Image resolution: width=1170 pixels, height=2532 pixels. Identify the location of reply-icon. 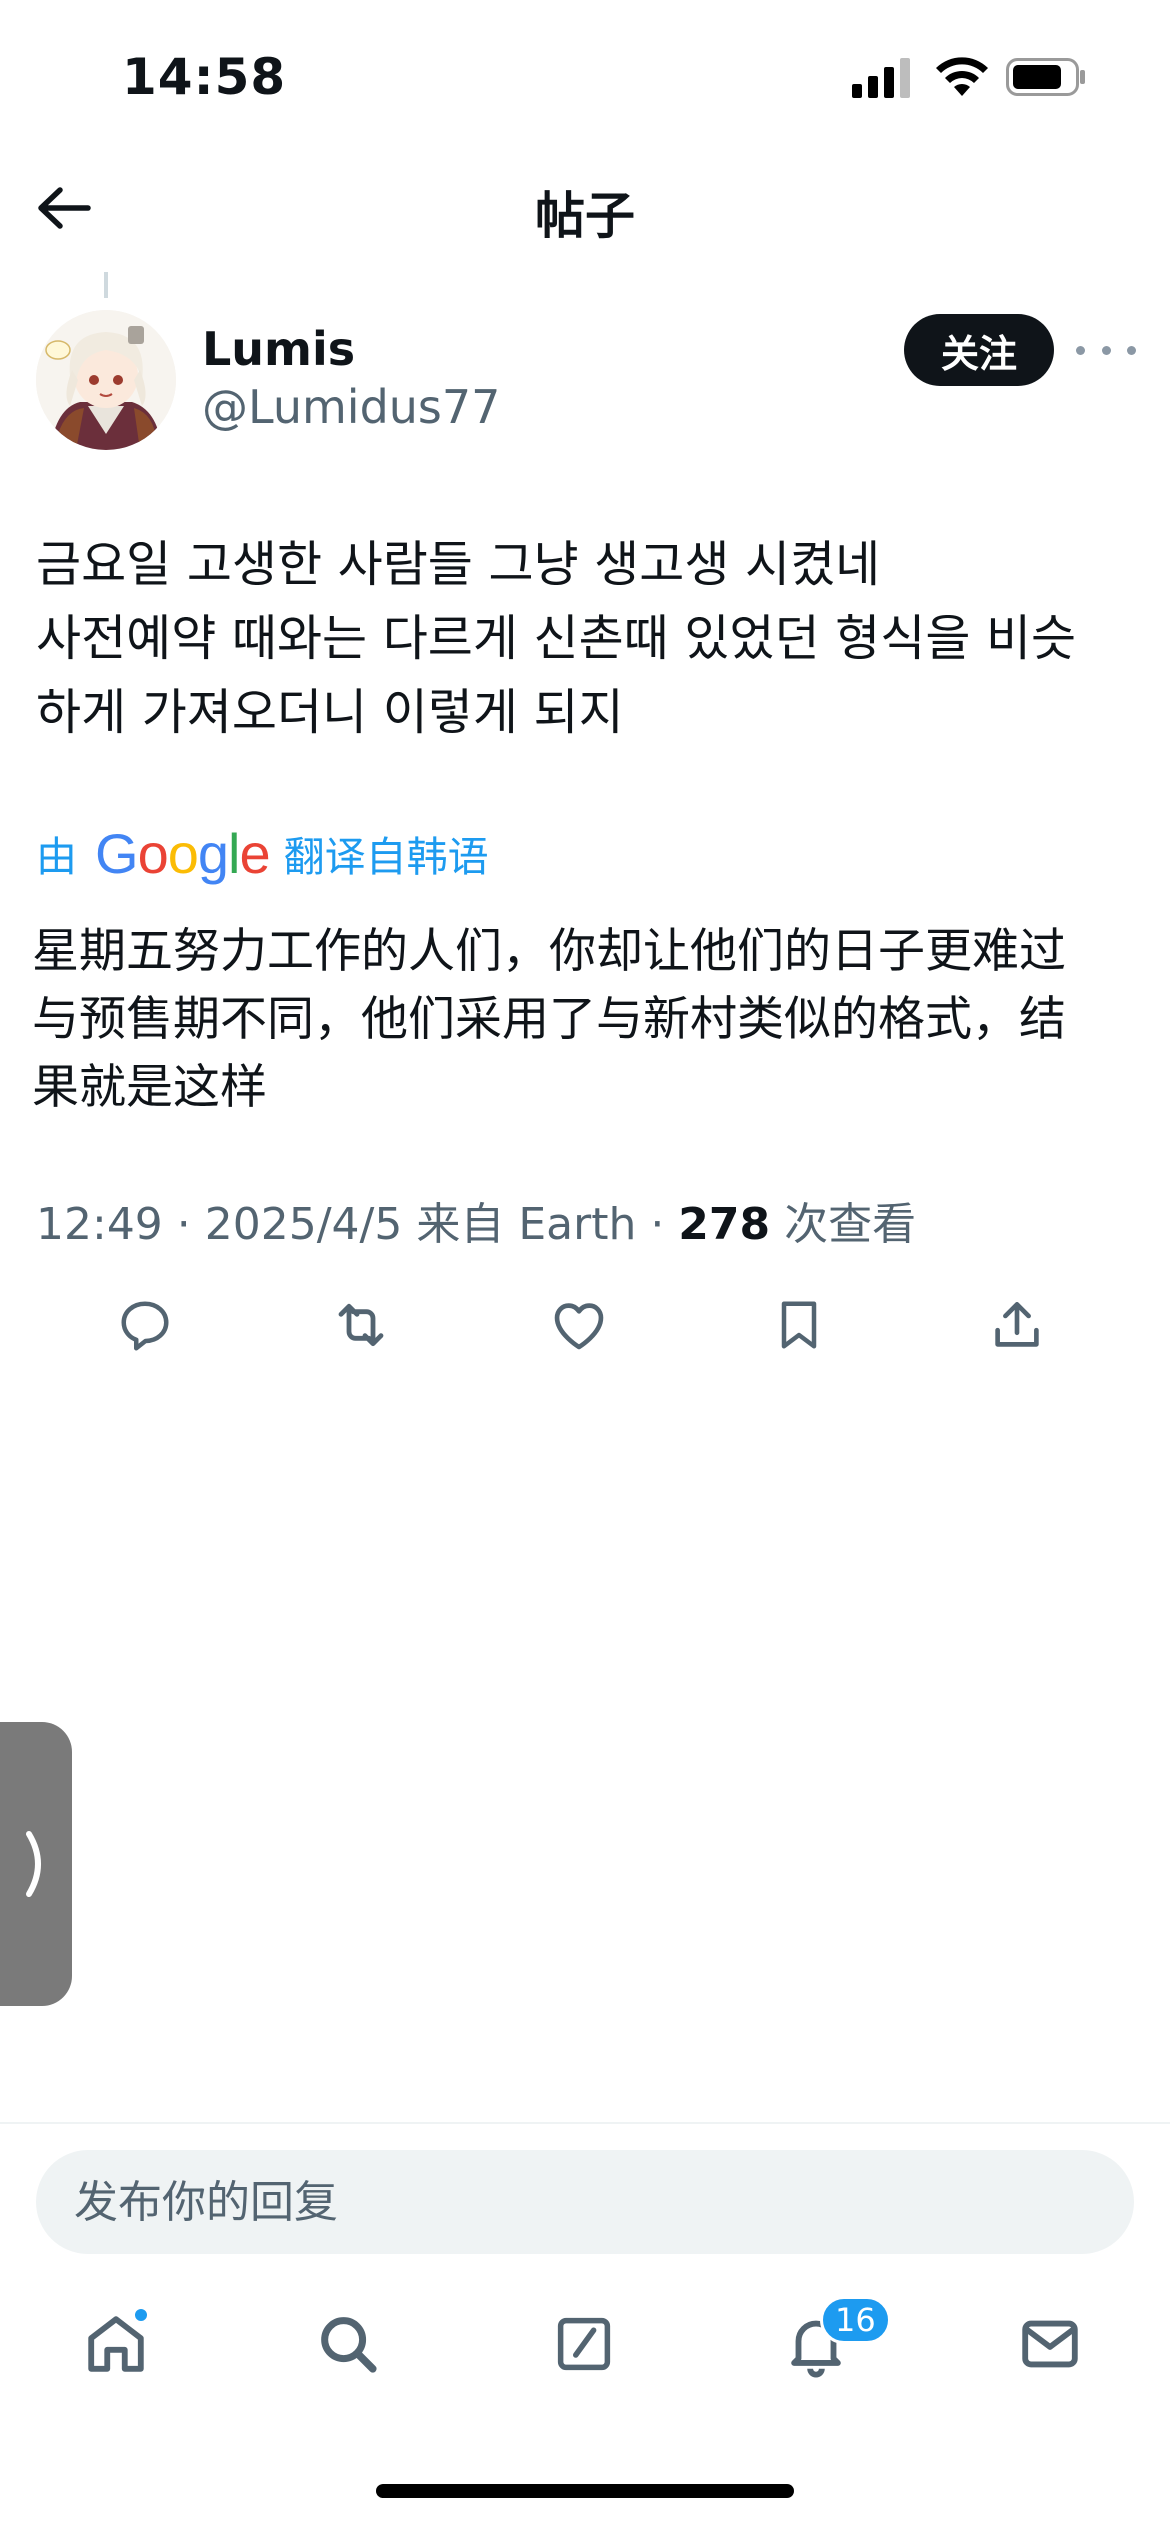
(145, 1326).